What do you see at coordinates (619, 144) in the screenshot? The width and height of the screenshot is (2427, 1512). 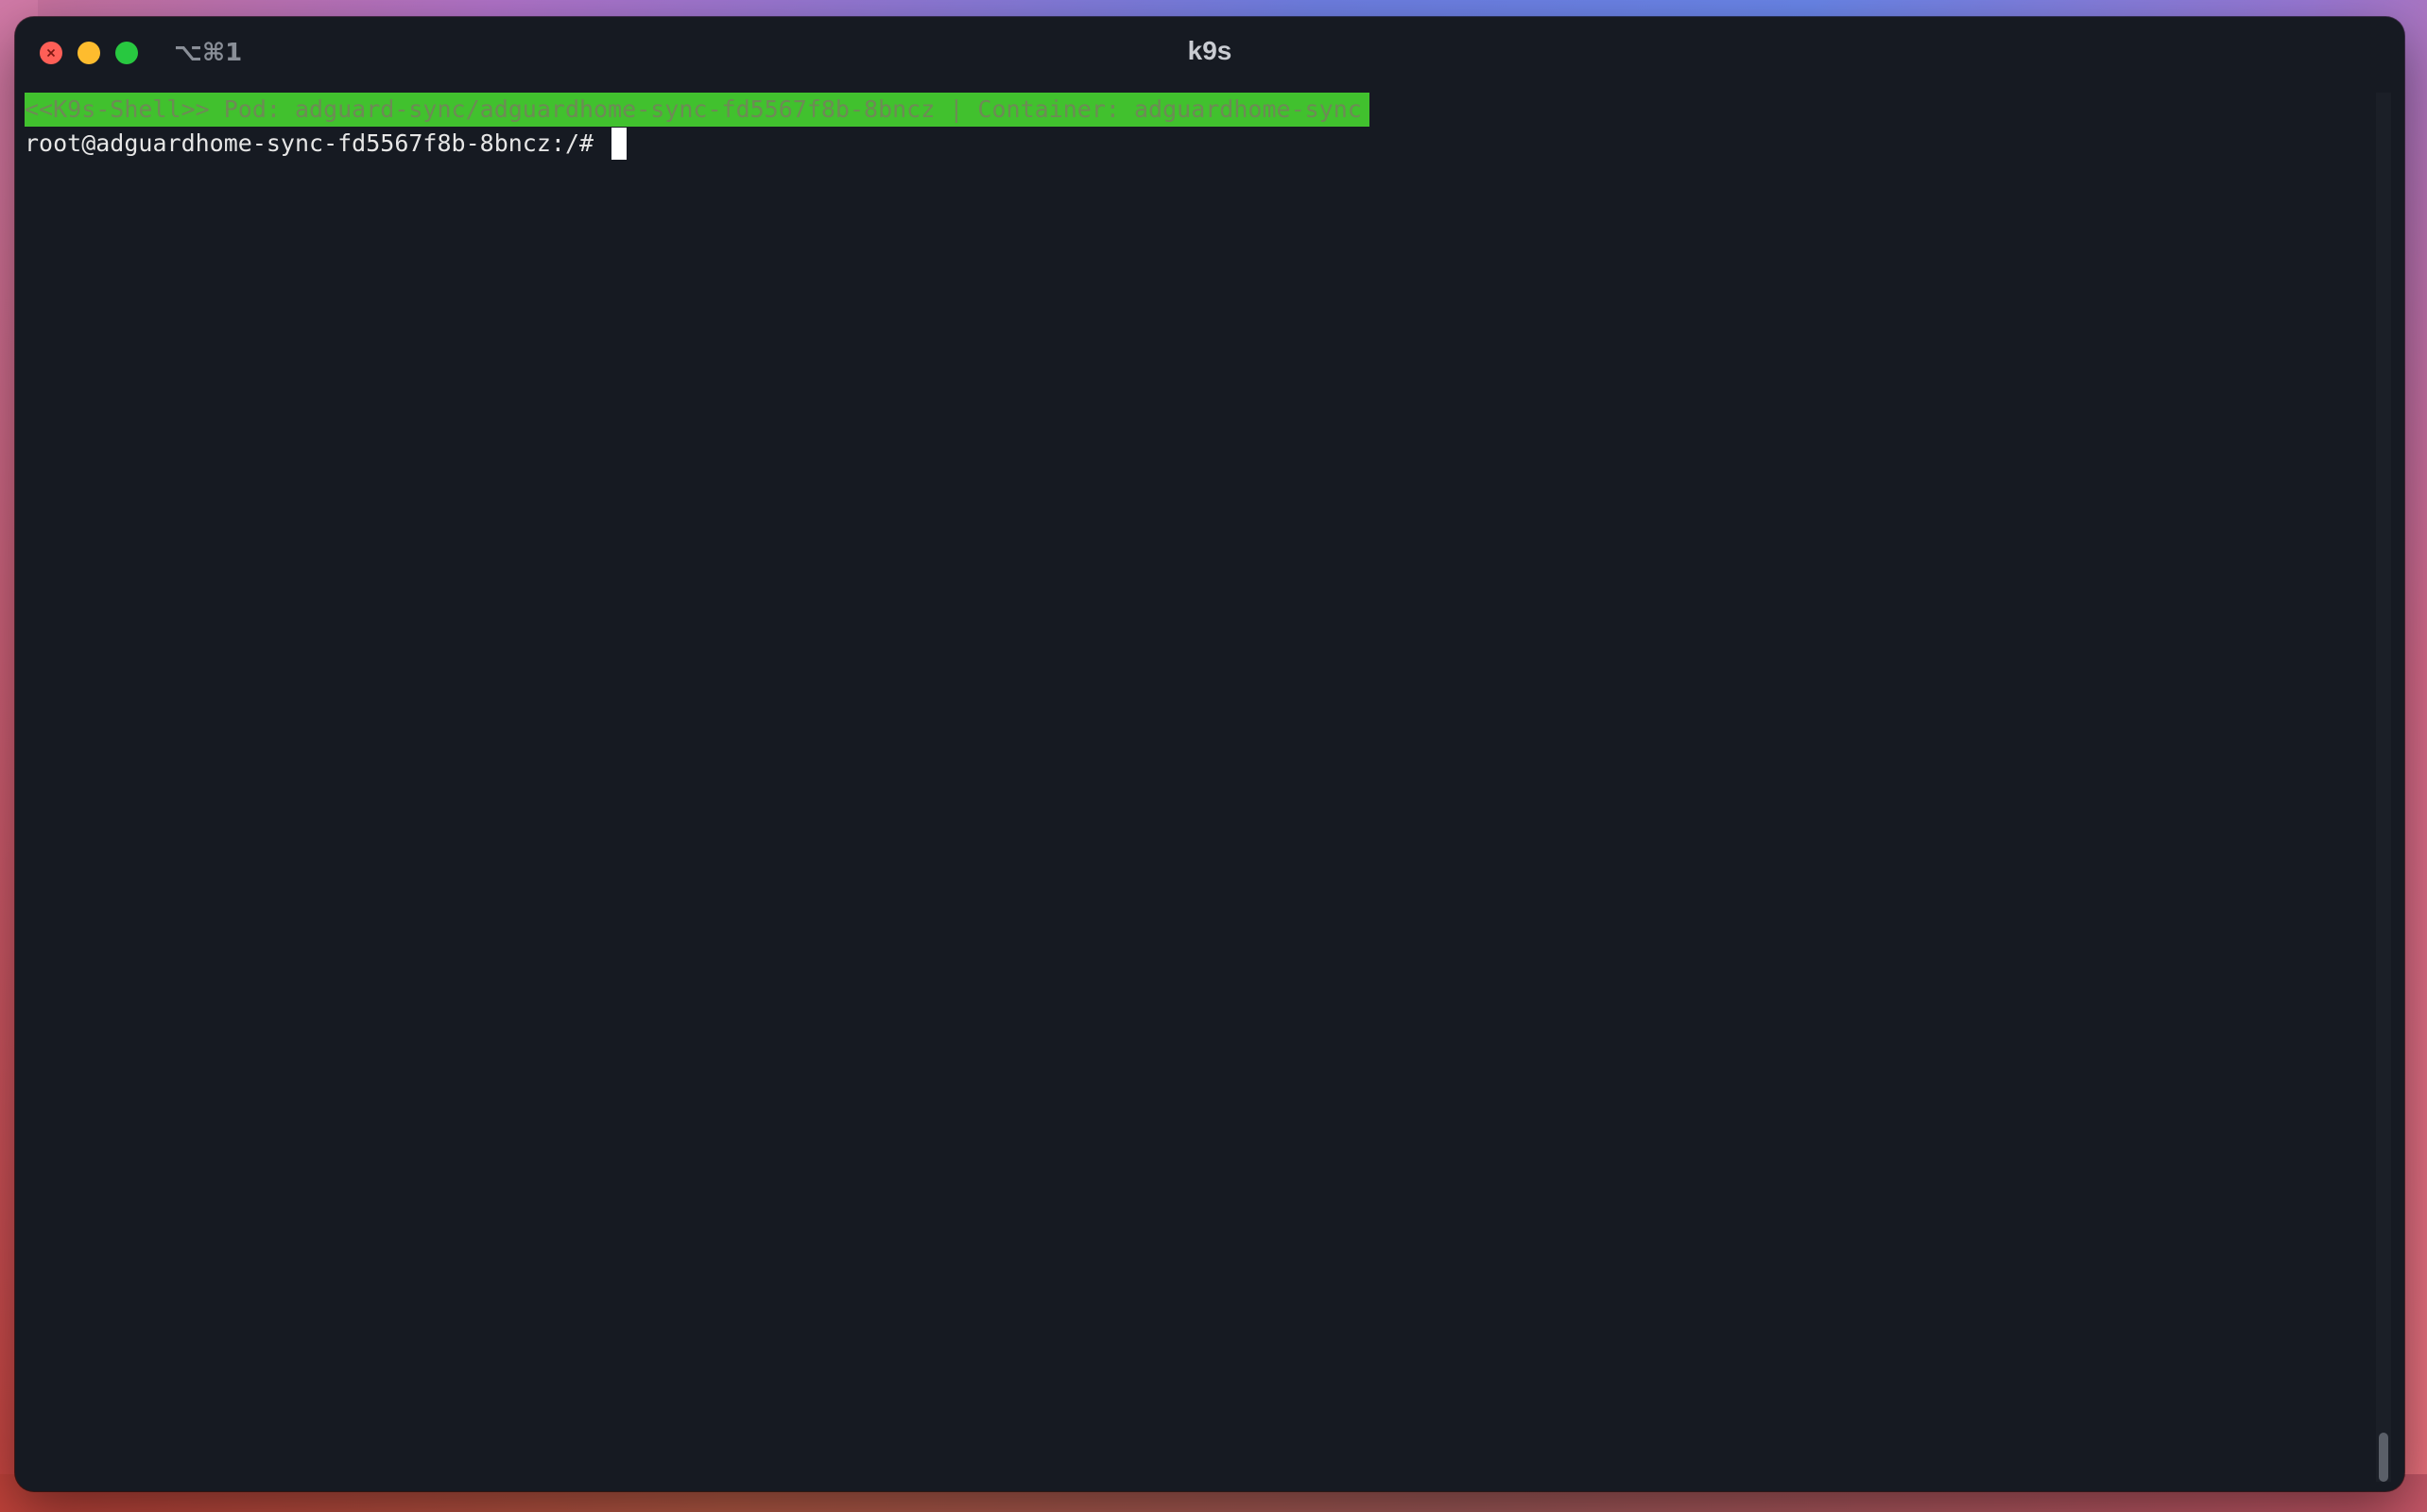 I see `text-cursor` at bounding box center [619, 144].